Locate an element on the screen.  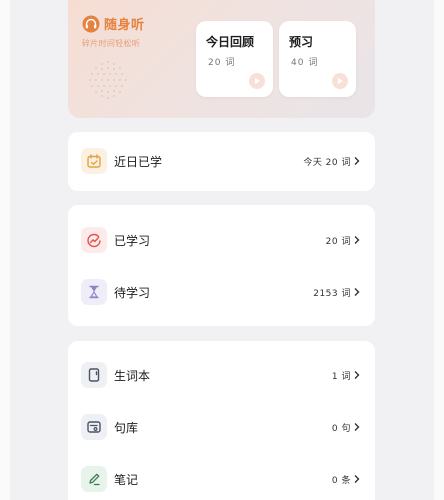
preview-card: 预习 40 词 is located at coordinates (317, 59).